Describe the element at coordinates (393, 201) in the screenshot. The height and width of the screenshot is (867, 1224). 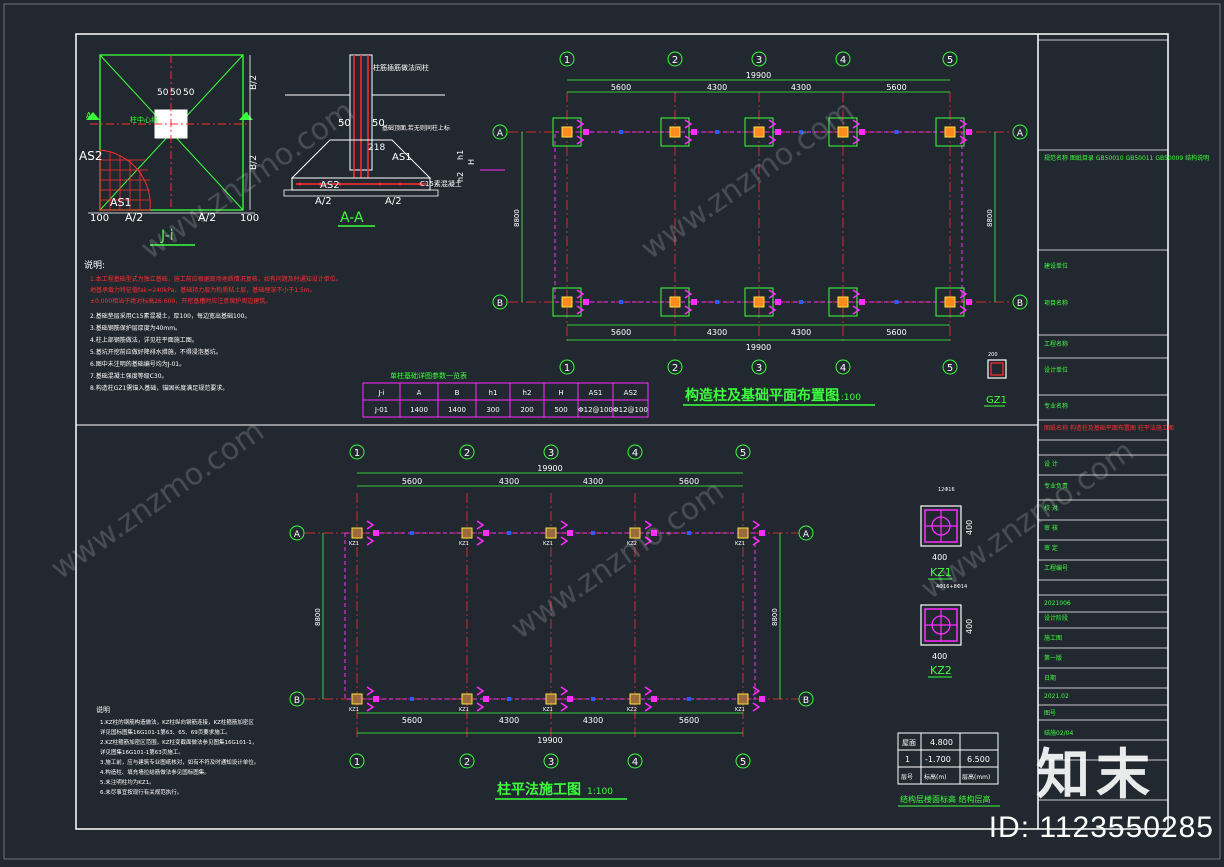
I see `sec-a2-2: A/2` at that location.